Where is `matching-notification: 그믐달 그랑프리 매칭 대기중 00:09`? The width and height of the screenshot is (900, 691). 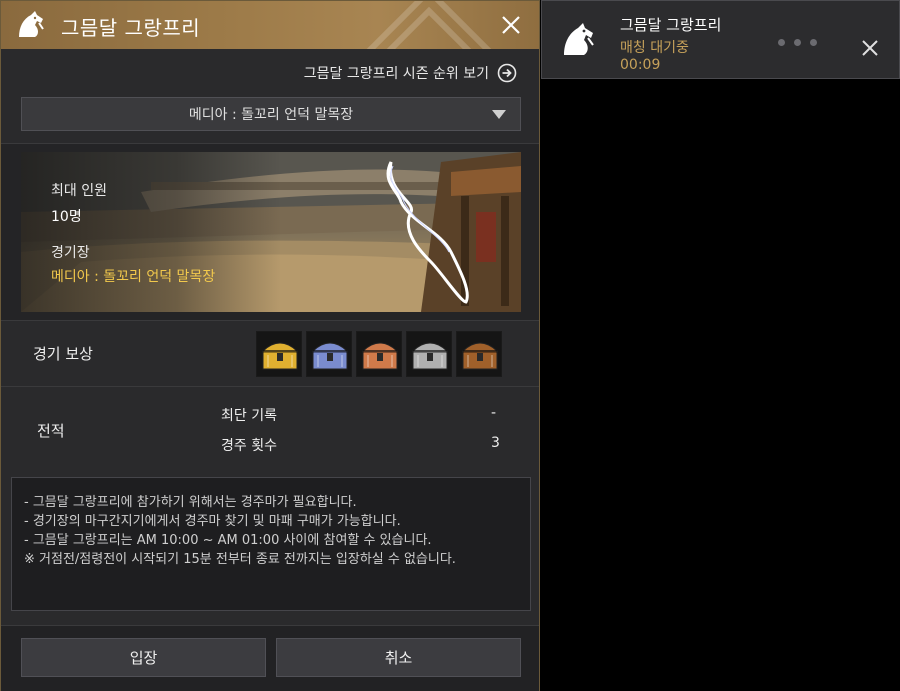 matching-notification: 그믐달 그랑프리 매칭 대기중 00:09 is located at coordinates (720, 39).